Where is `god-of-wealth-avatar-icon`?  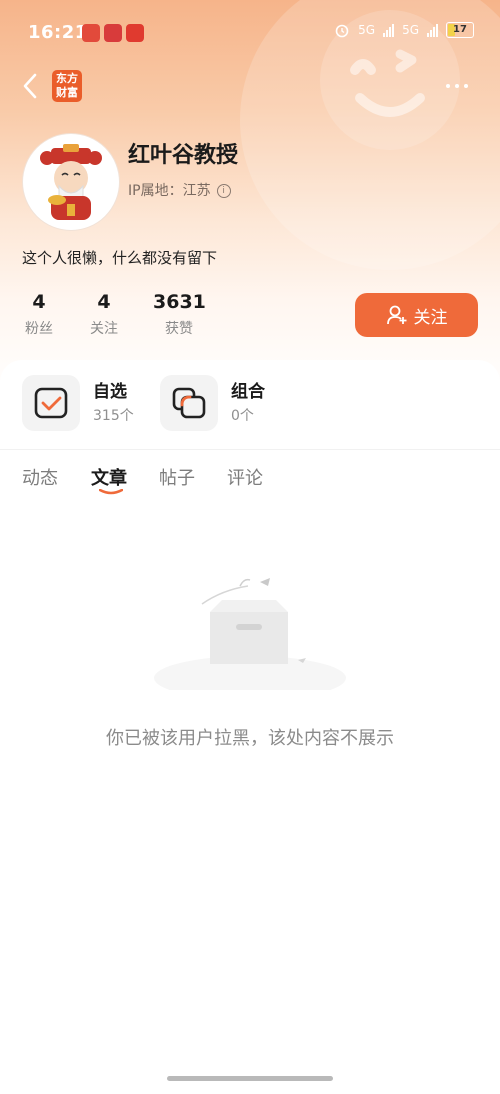
god-of-wealth-avatar-icon is located at coordinates (71, 182).